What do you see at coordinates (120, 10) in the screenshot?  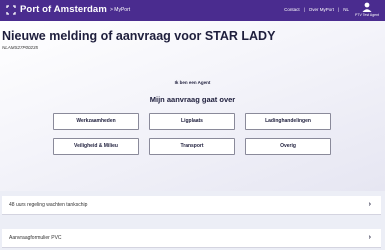 I see `breadcrumb-myport: > MyPort` at bounding box center [120, 10].